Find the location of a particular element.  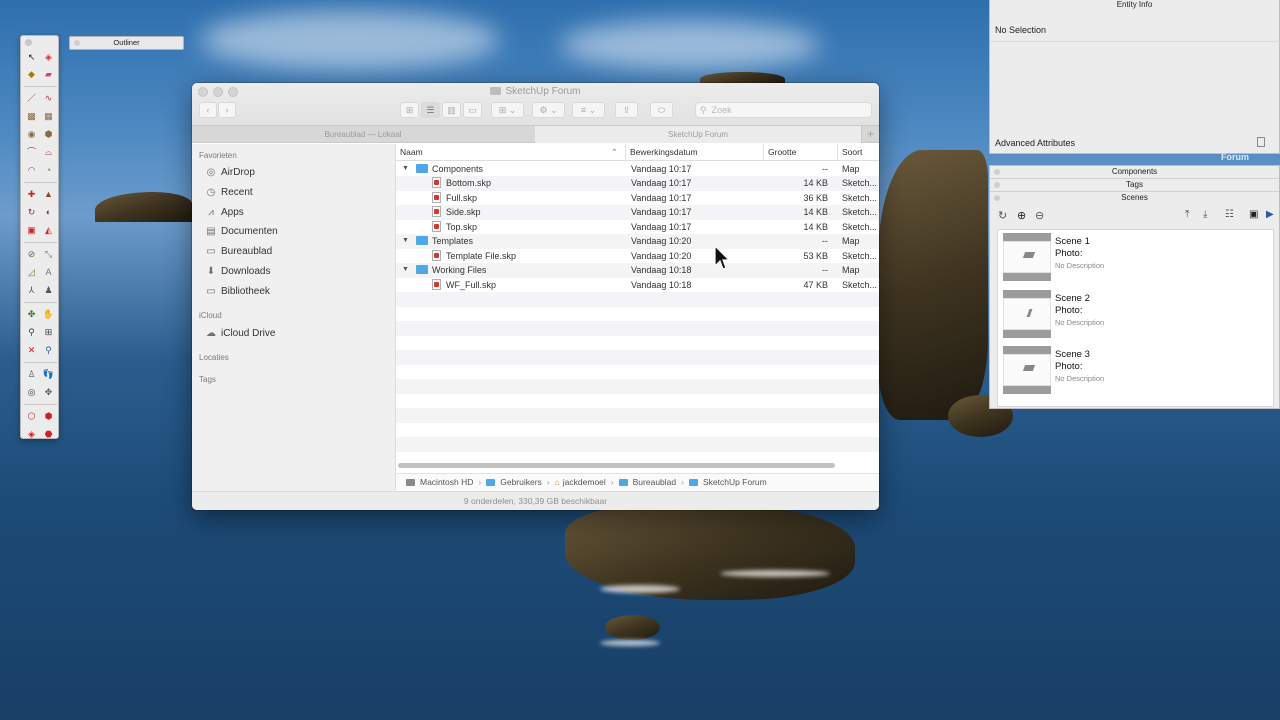

search-input: ⚲ Zoek is located at coordinates (783, 110).